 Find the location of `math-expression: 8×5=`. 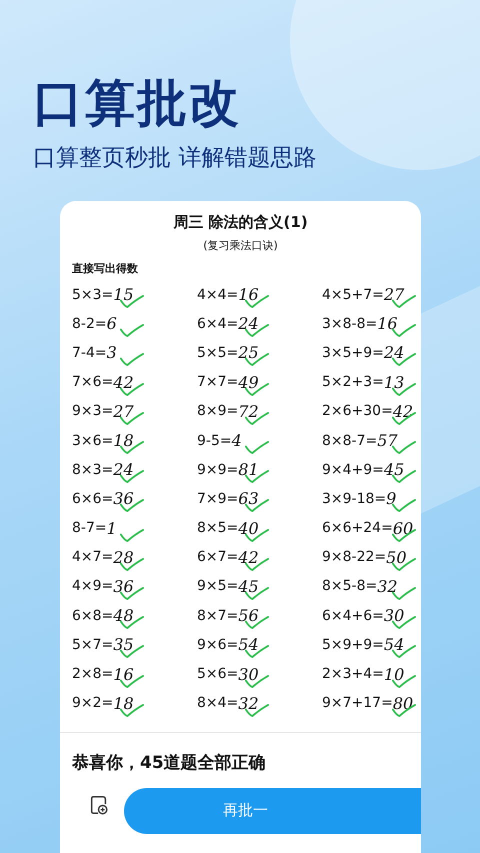

math-expression: 8×5= is located at coordinates (217, 528).